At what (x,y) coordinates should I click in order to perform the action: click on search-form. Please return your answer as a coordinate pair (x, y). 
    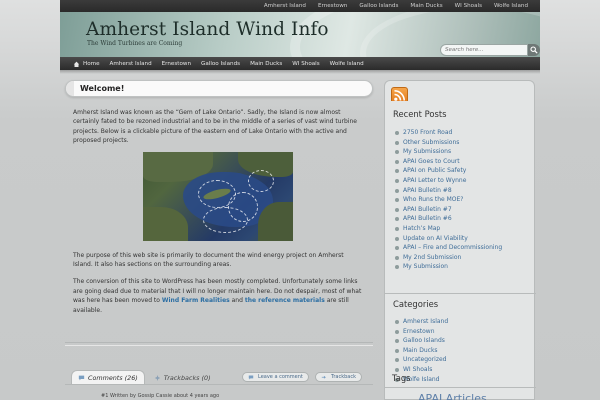
    Looking at the image, I should click on (490, 50).